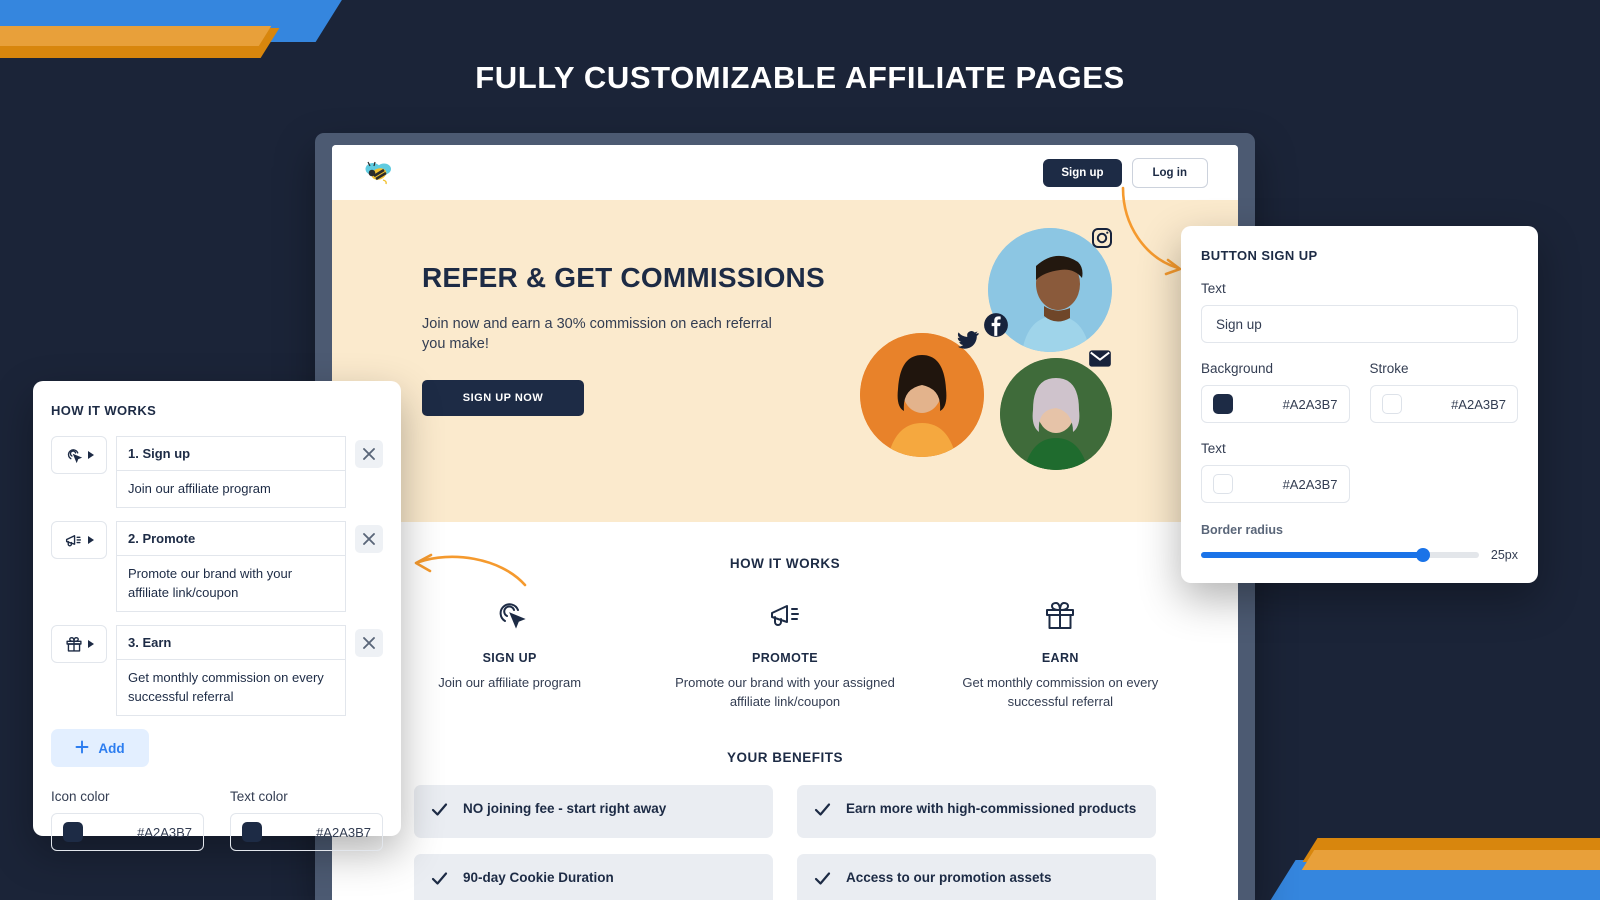 This screenshot has height=900, width=1600. I want to click on avatar-person-green, so click(1056, 414).